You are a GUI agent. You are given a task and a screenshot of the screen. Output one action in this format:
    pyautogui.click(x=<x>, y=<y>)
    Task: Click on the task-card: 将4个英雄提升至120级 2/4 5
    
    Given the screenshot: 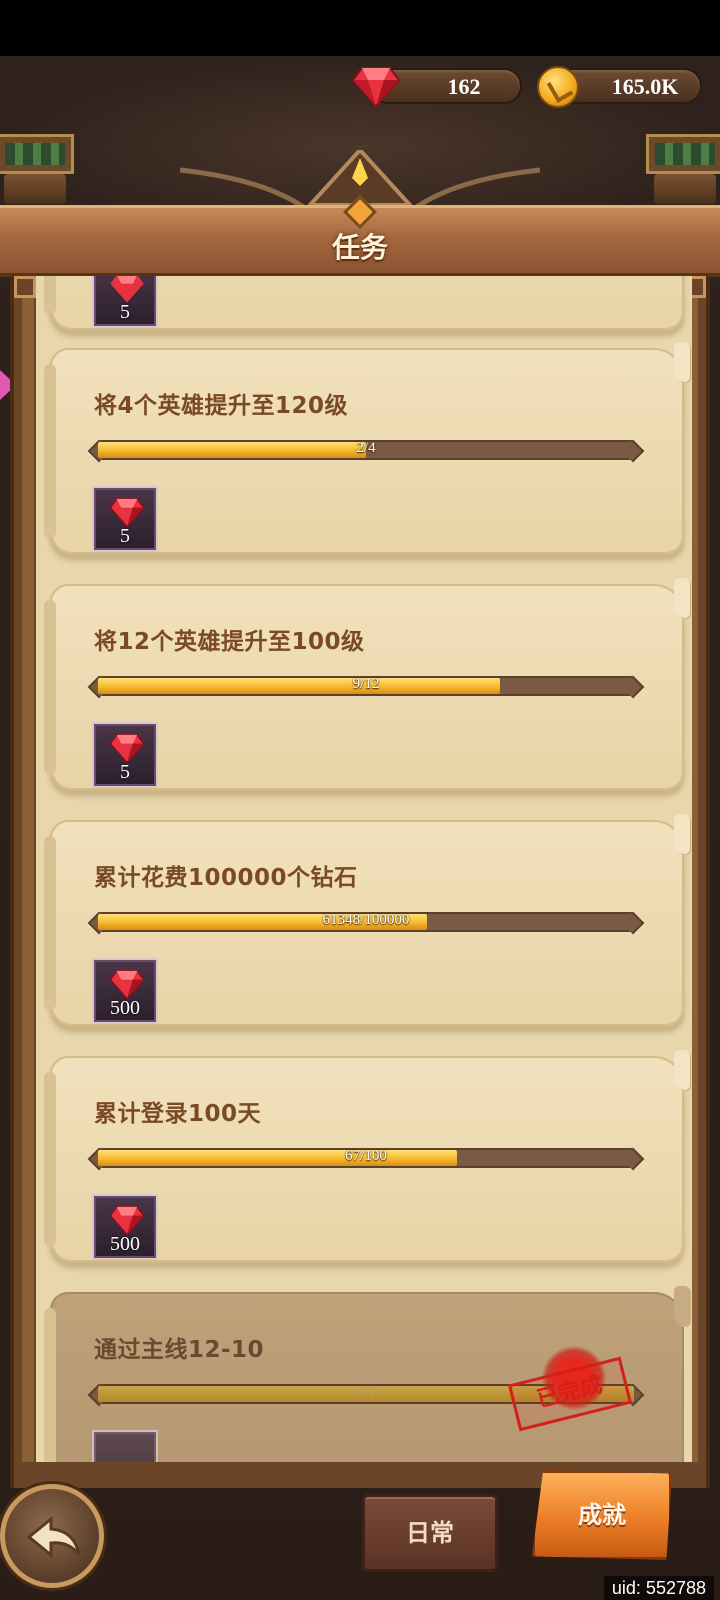 What is the action you would take?
    pyautogui.click(x=367, y=448)
    